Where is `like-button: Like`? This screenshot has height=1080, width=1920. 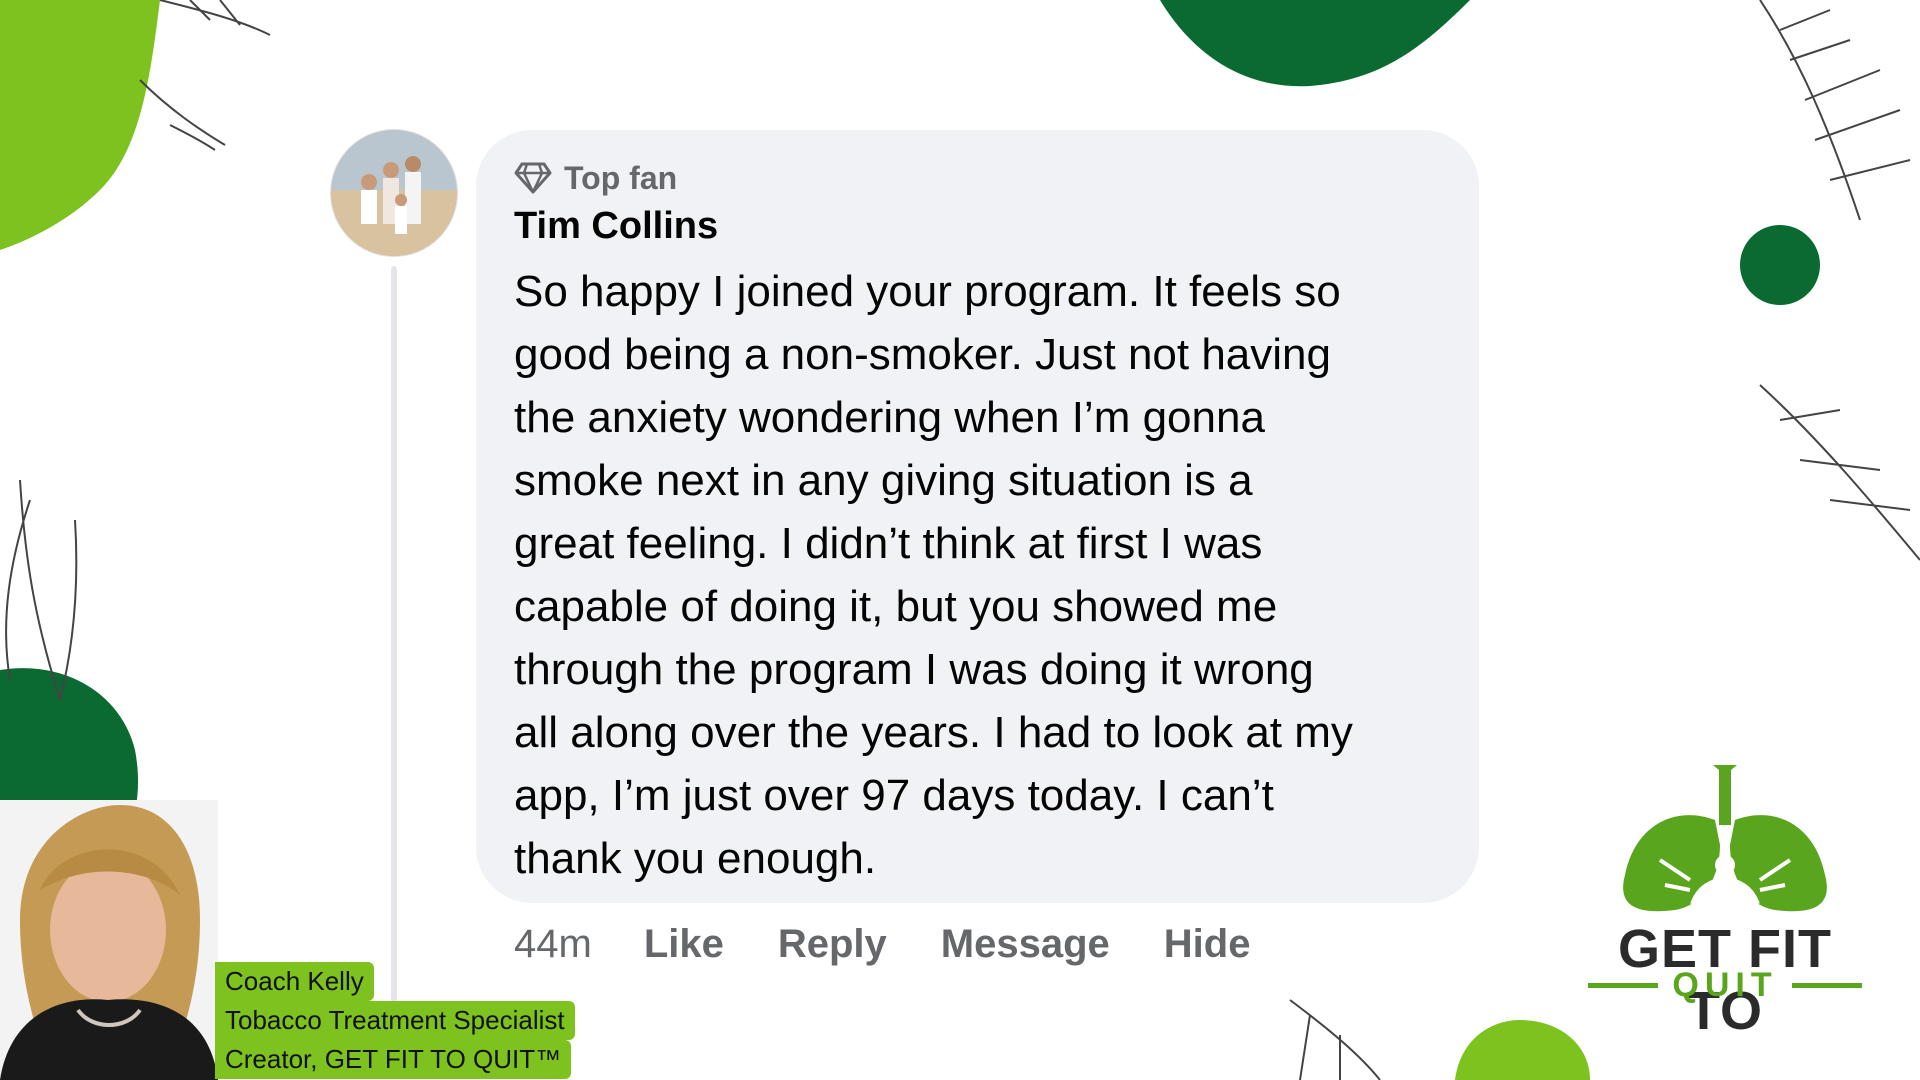
like-button: Like is located at coordinates (684, 944).